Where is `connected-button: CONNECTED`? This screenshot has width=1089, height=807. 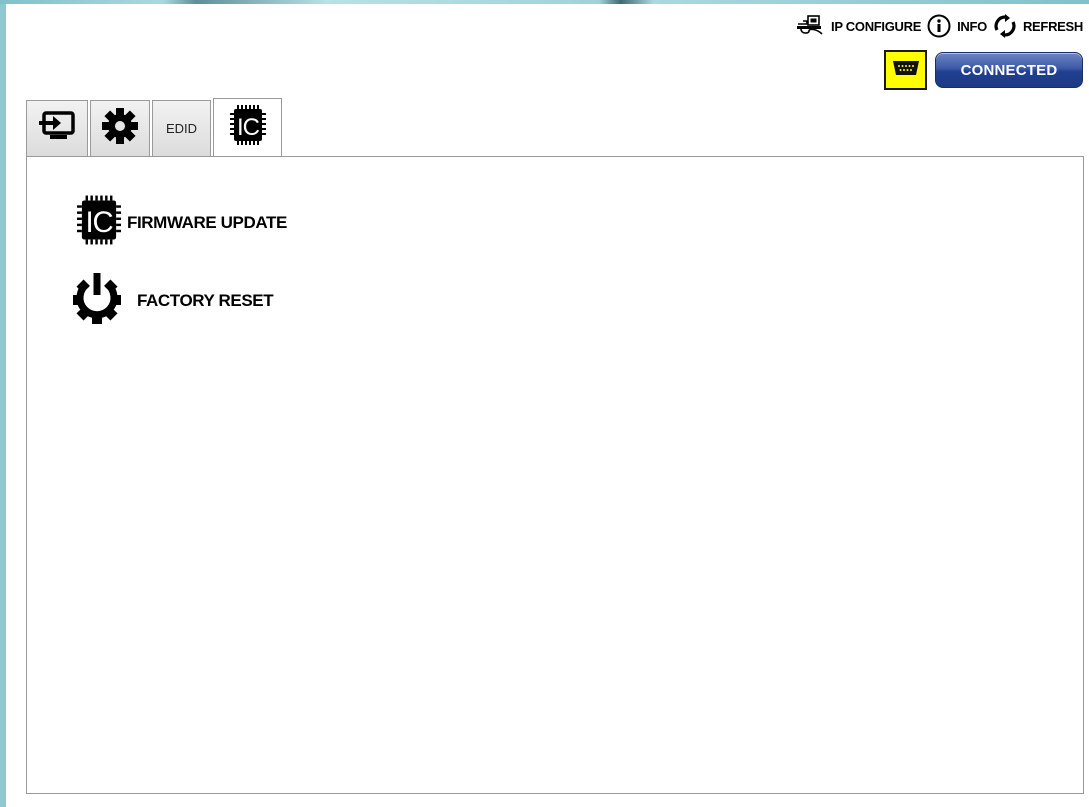
connected-button: CONNECTED is located at coordinates (1009, 70).